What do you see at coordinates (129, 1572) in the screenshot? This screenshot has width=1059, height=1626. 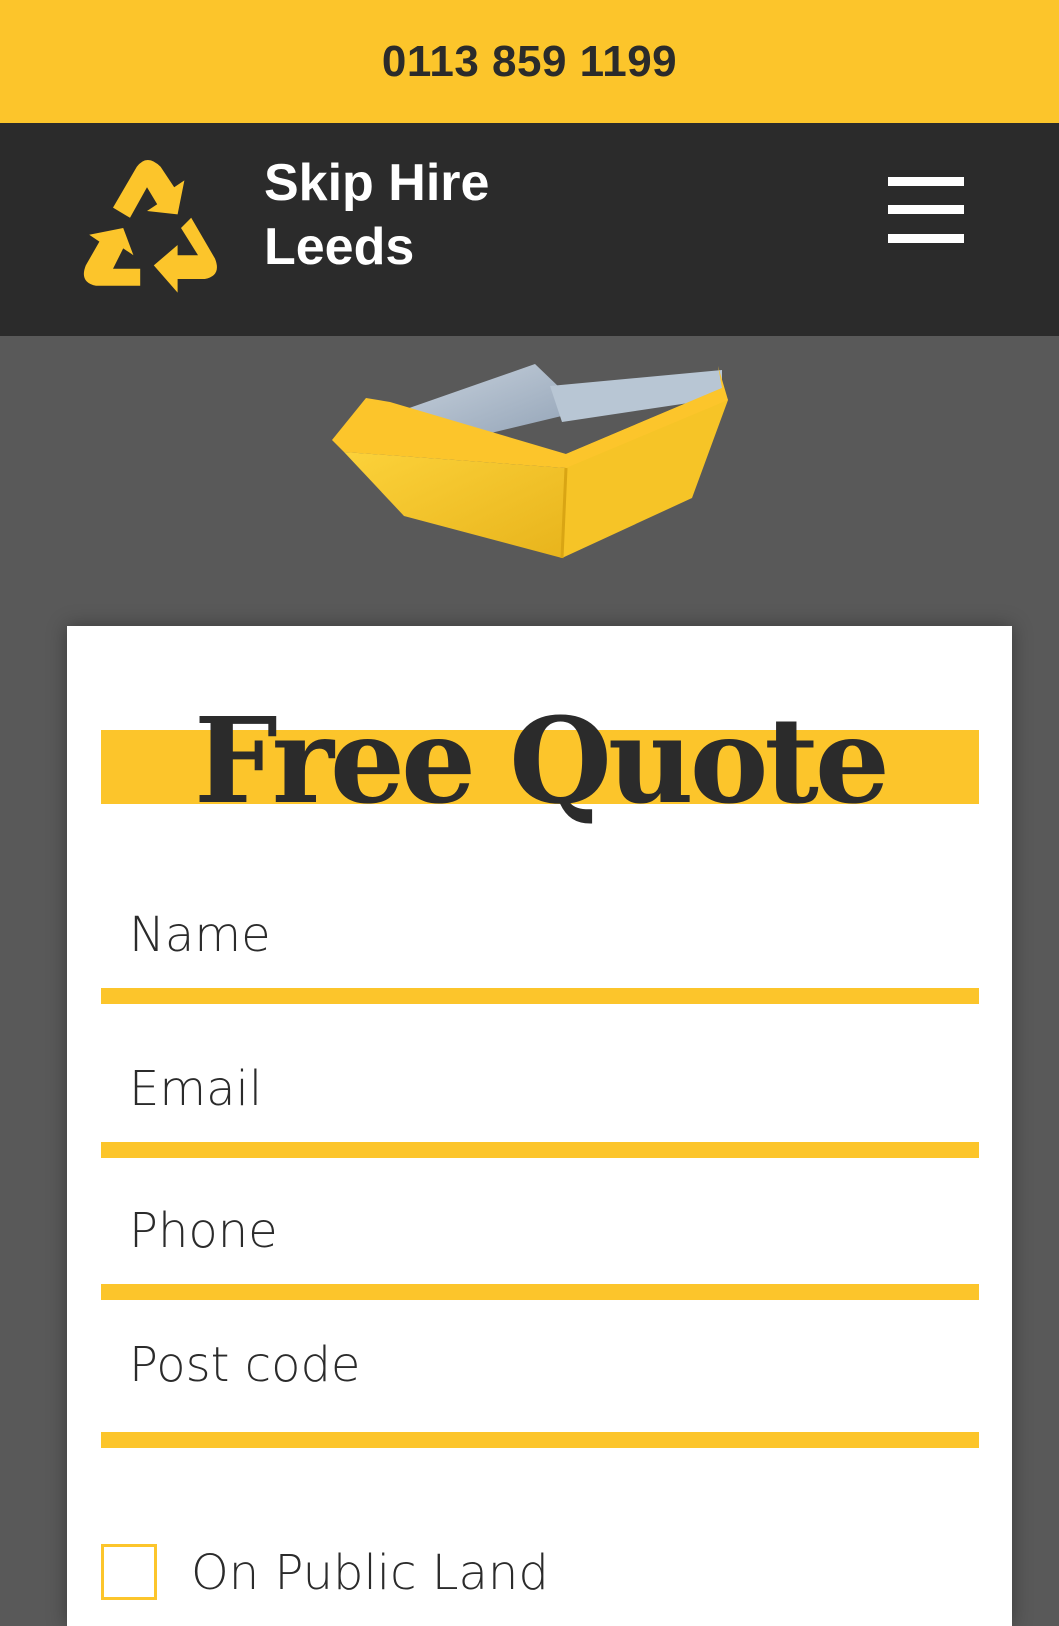 I see `public-land-checkbox` at bounding box center [129, 1572].